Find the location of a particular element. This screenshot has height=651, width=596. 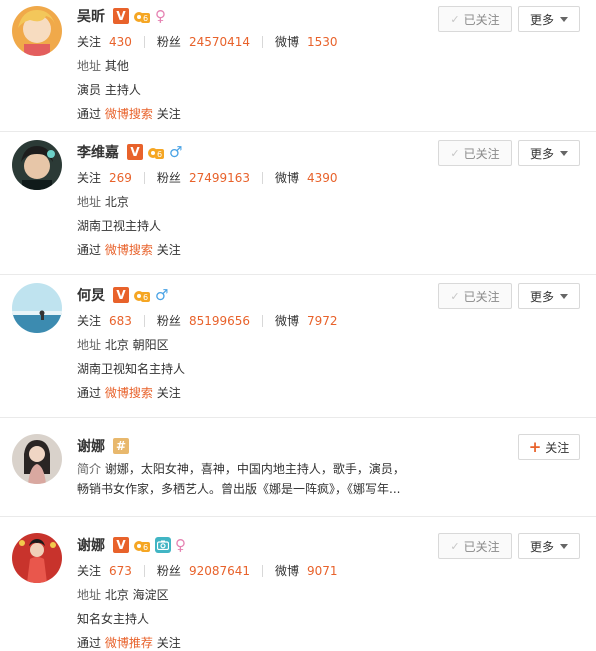

weibo-count: 9071 is located at coordinates (322, 571).